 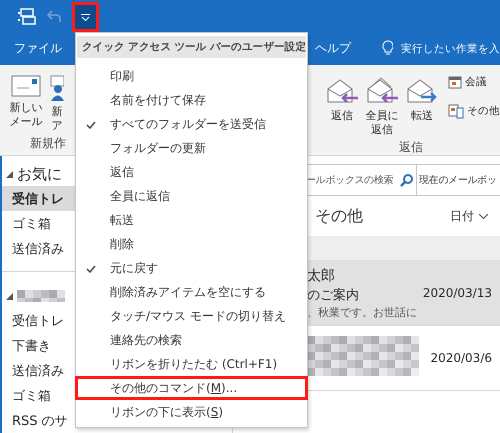 I want to click on group-label: 新規作, so click(x=47, y=143).